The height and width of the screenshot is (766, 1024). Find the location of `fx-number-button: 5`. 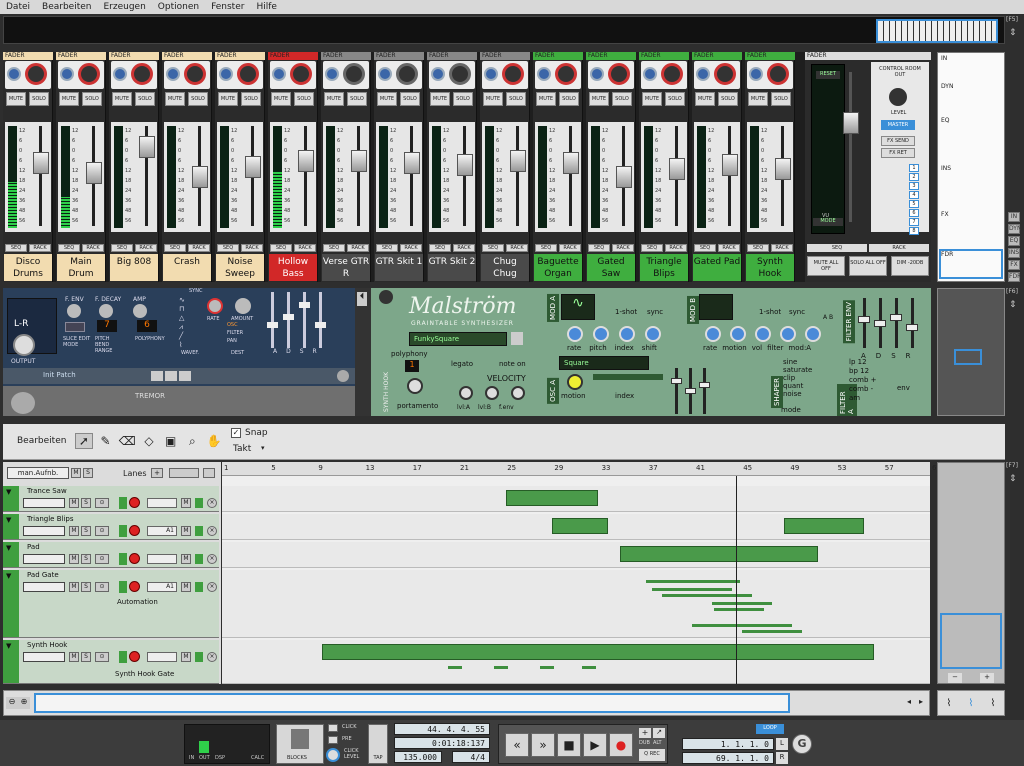

fx-number-button: 5 is located at coordinates (914, 204).